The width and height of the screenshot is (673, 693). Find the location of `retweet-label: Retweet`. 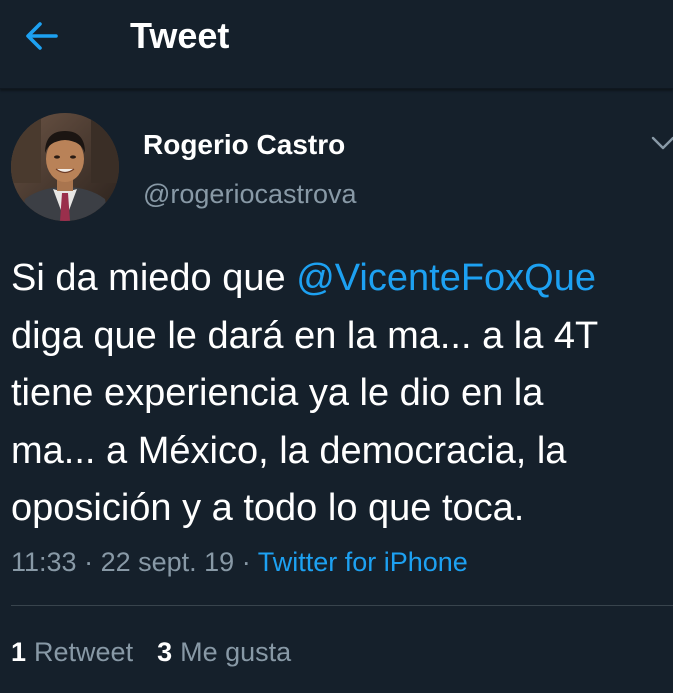

retweet-label: Retweet is located at coordinates (84, 652).